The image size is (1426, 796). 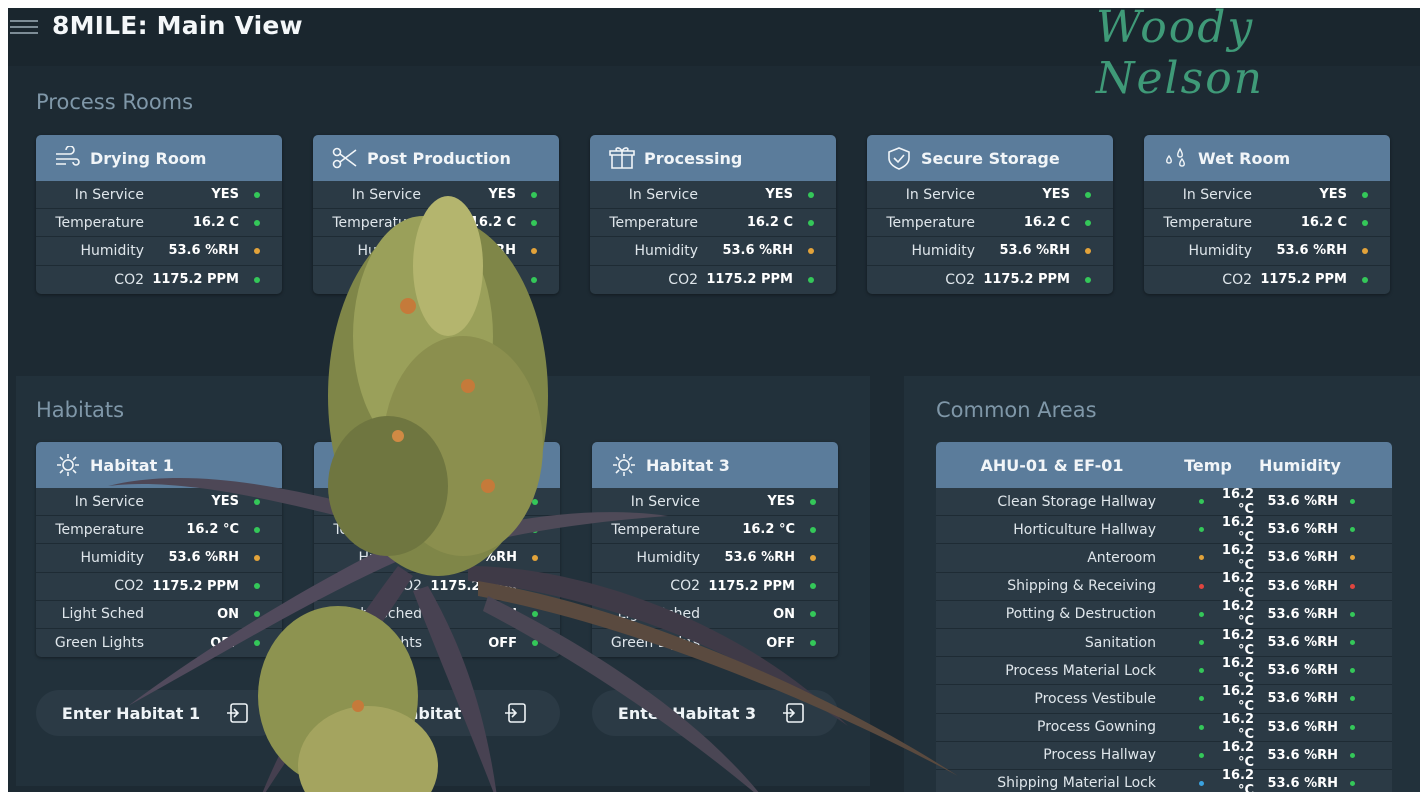 What do you see at coordinates (1164, 780) in the screenshot?
I see `table-row: Shipping Material Lock 16.2 °C 53.6 %RH` at bounding box center [1164, 780].